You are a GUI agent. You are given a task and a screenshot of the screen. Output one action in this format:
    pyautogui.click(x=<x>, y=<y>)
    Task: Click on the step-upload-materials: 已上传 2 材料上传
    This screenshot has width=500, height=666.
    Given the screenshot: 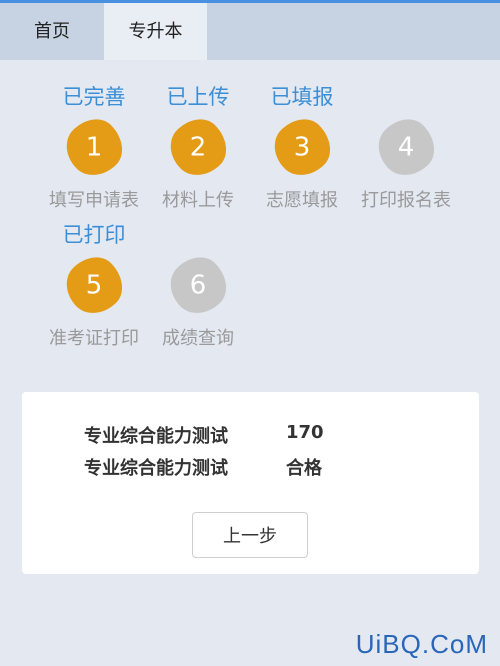 What is the action you would take?
    pyautogui.click(x=198, y=147)
    